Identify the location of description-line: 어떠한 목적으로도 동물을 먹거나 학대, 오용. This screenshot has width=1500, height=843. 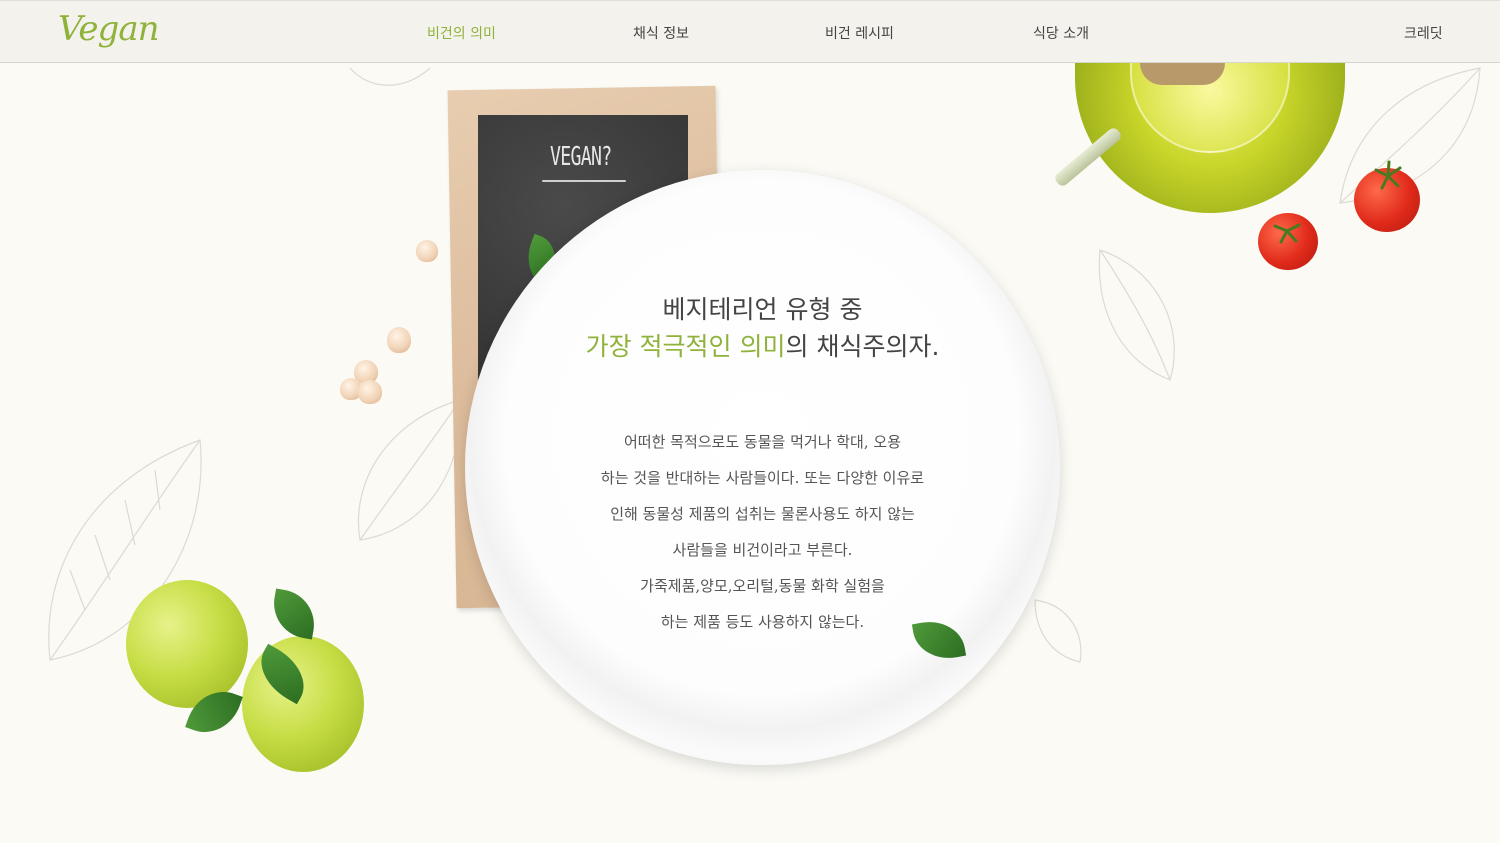
(762, 442).